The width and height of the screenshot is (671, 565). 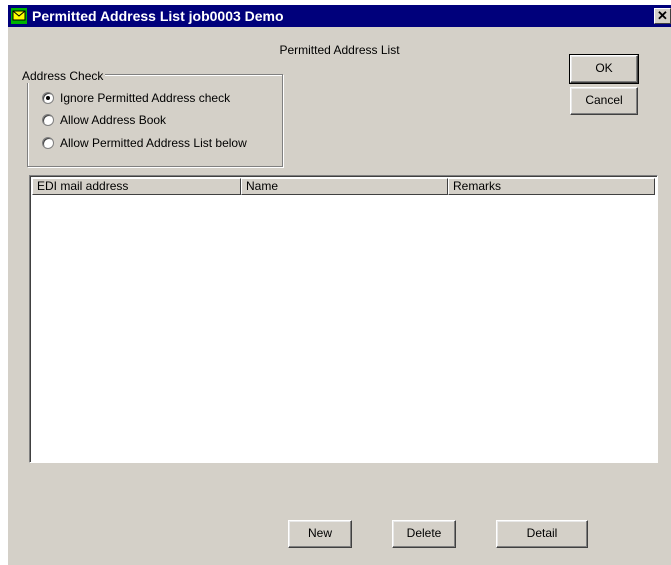 What do you see at coordinates (604, 69) in the screenshot?
I see `ok-button: OK` at bounding box center [604, 69].